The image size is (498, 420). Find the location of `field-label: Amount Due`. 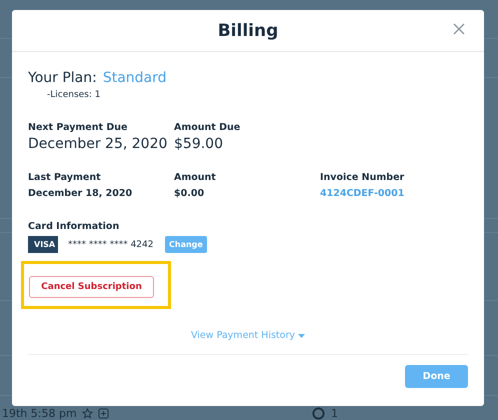

field-label: Amount Due is located at coordinates (207, 127).